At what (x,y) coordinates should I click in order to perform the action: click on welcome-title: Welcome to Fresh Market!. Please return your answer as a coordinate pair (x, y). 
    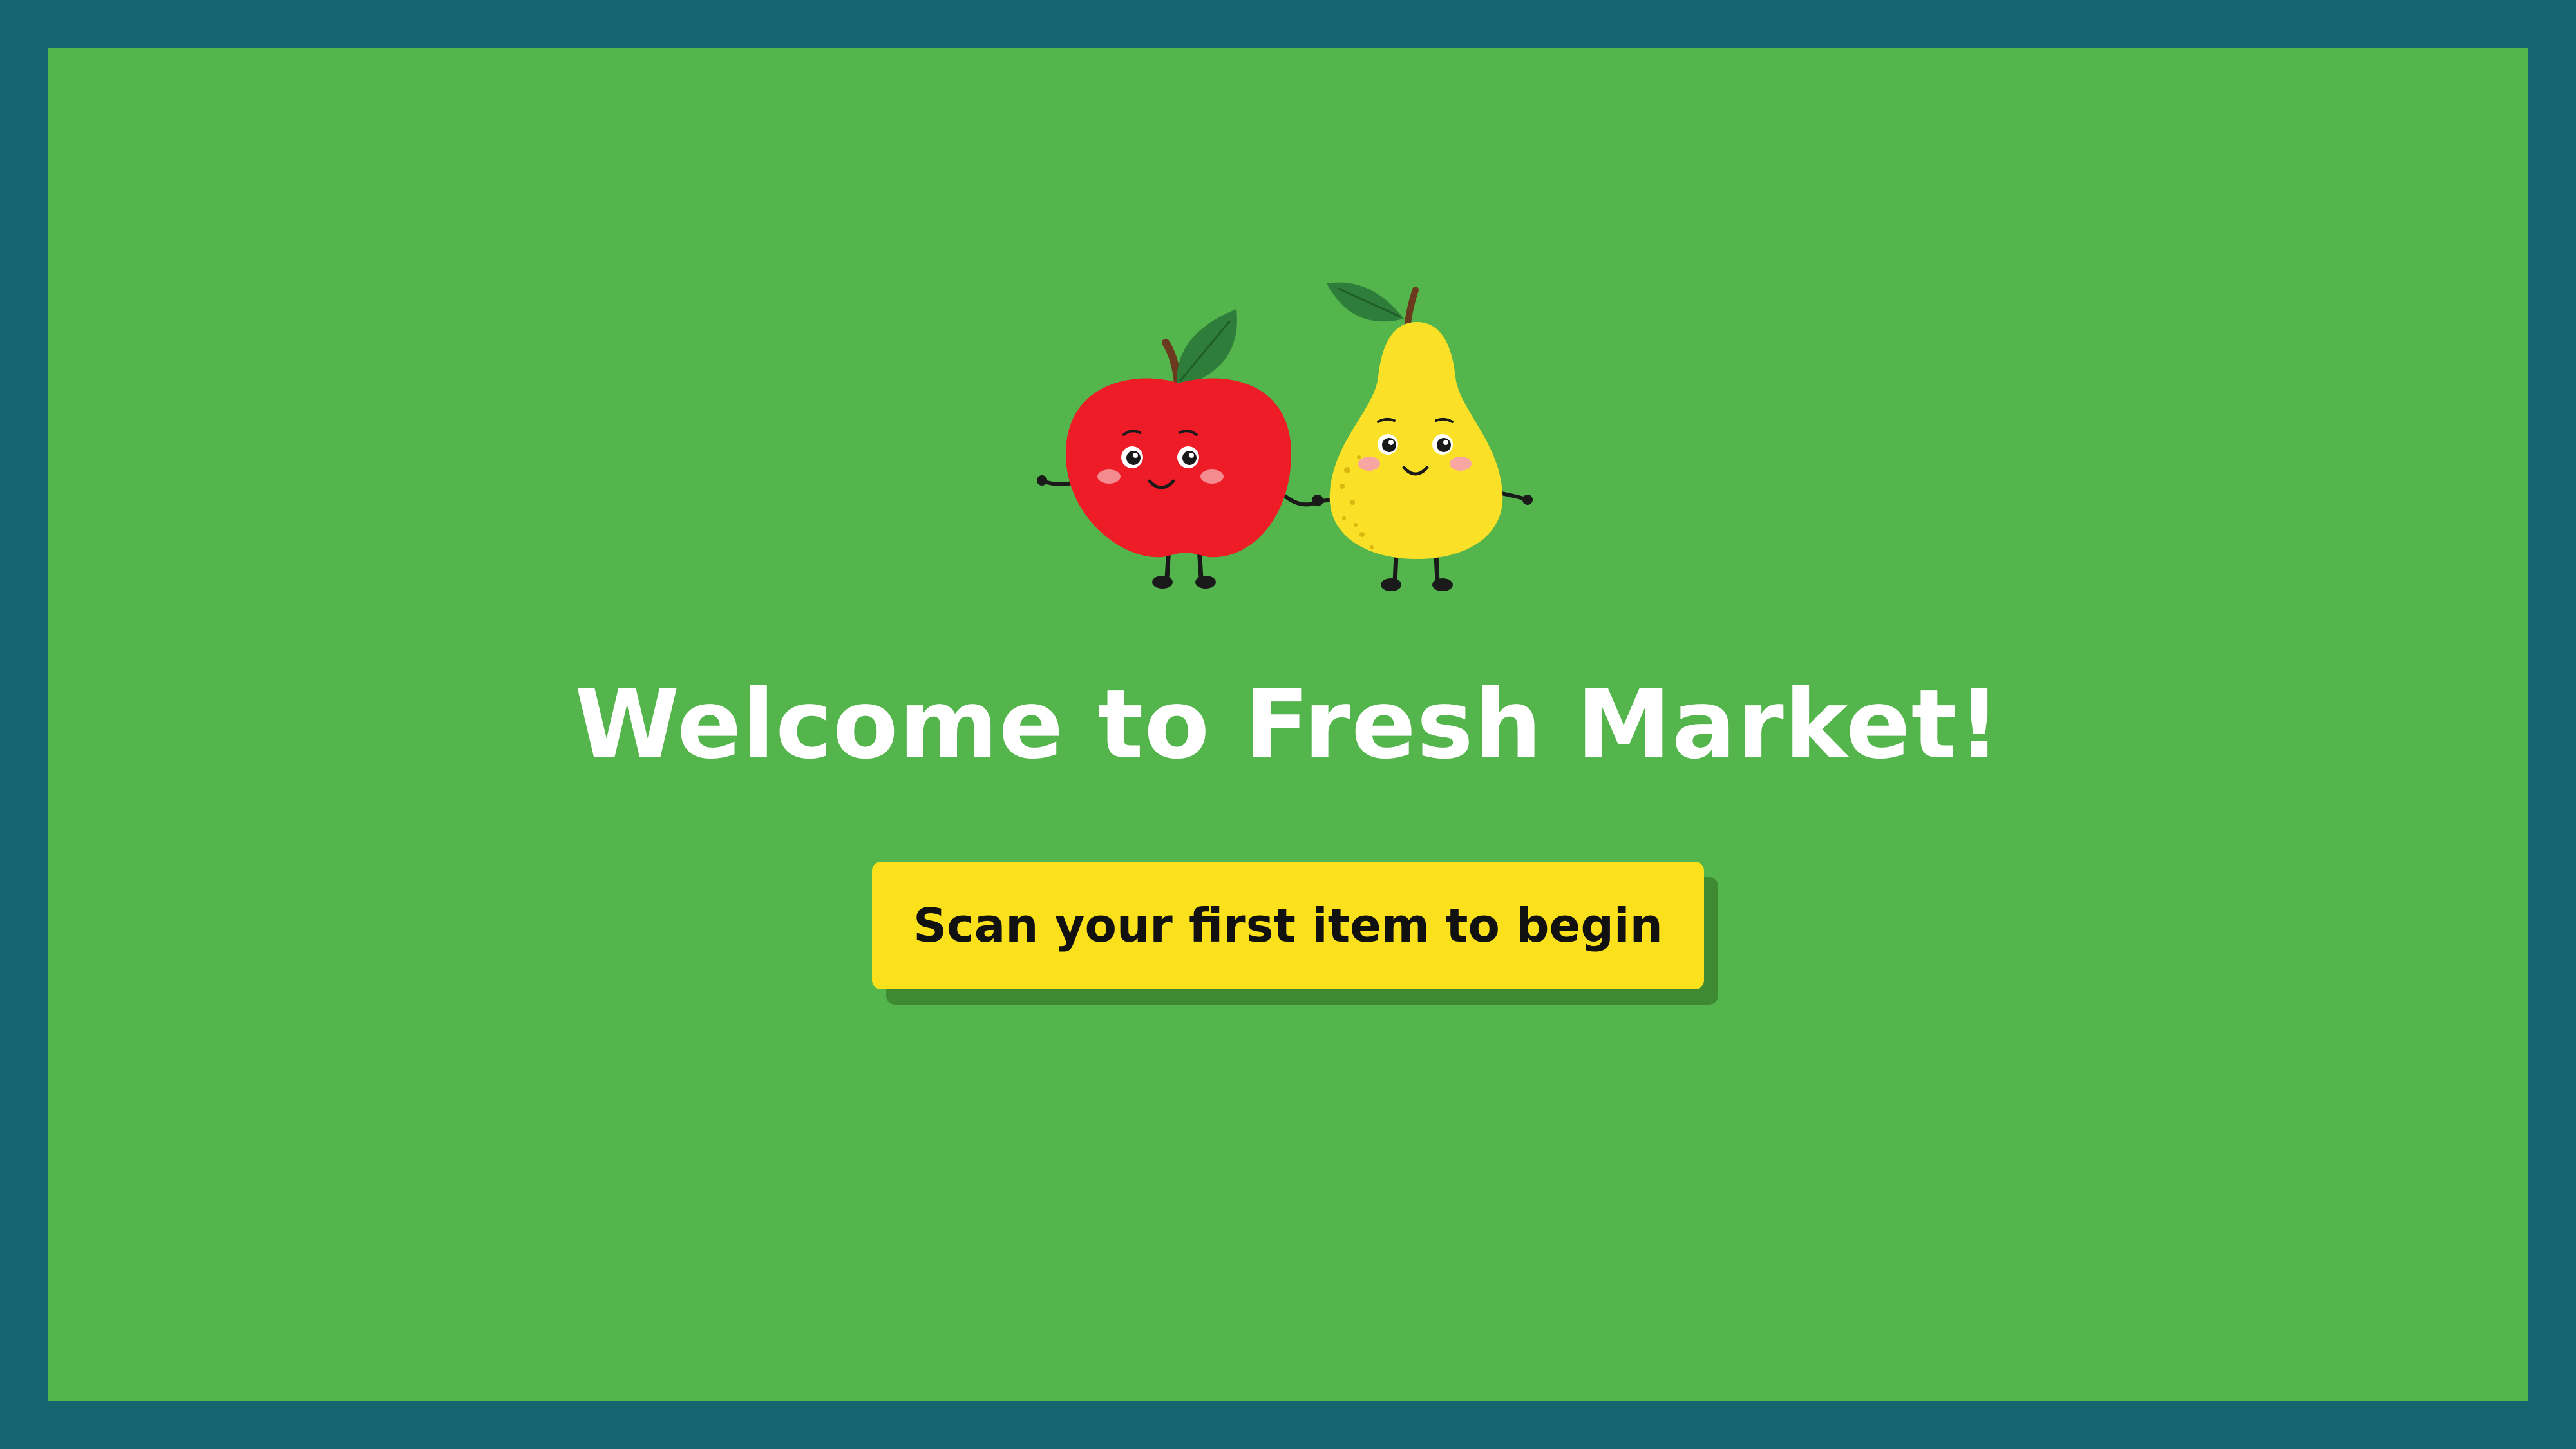
    Looking at the image, I should click on (1288, 724).